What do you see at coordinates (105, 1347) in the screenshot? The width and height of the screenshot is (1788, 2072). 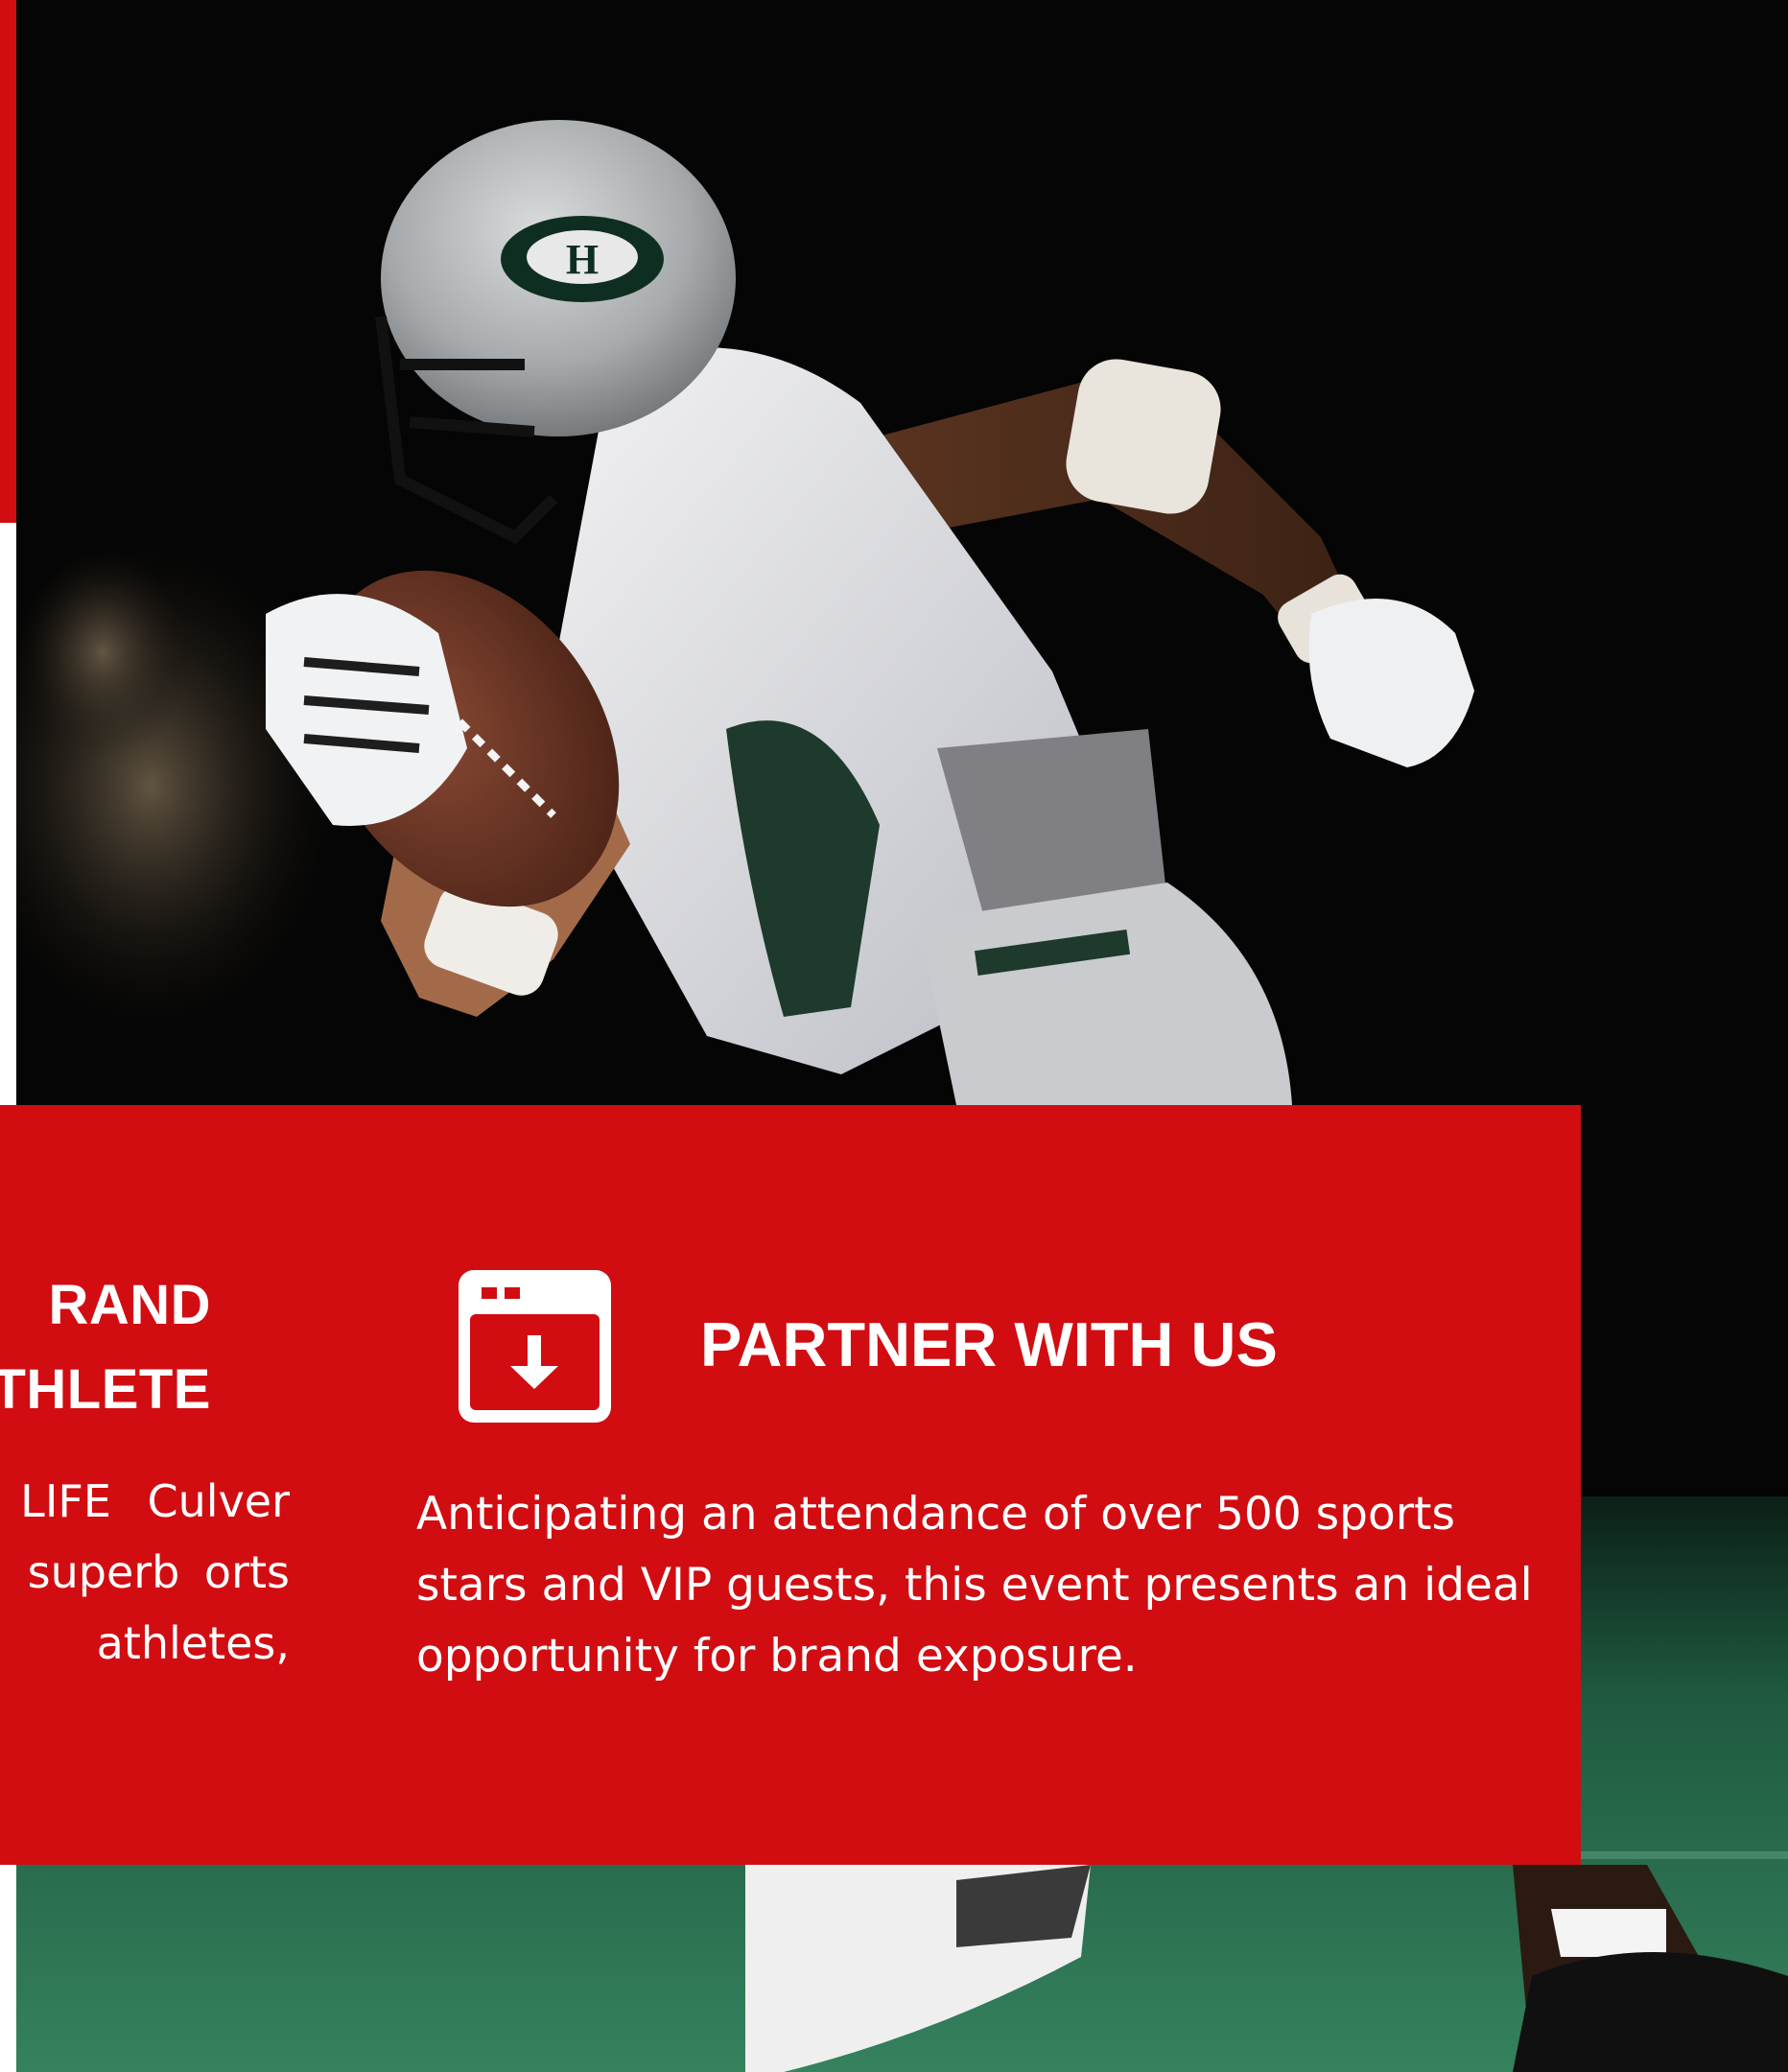 I see `brand-title: RAND THLETE` at bounding box center [105, 1347].